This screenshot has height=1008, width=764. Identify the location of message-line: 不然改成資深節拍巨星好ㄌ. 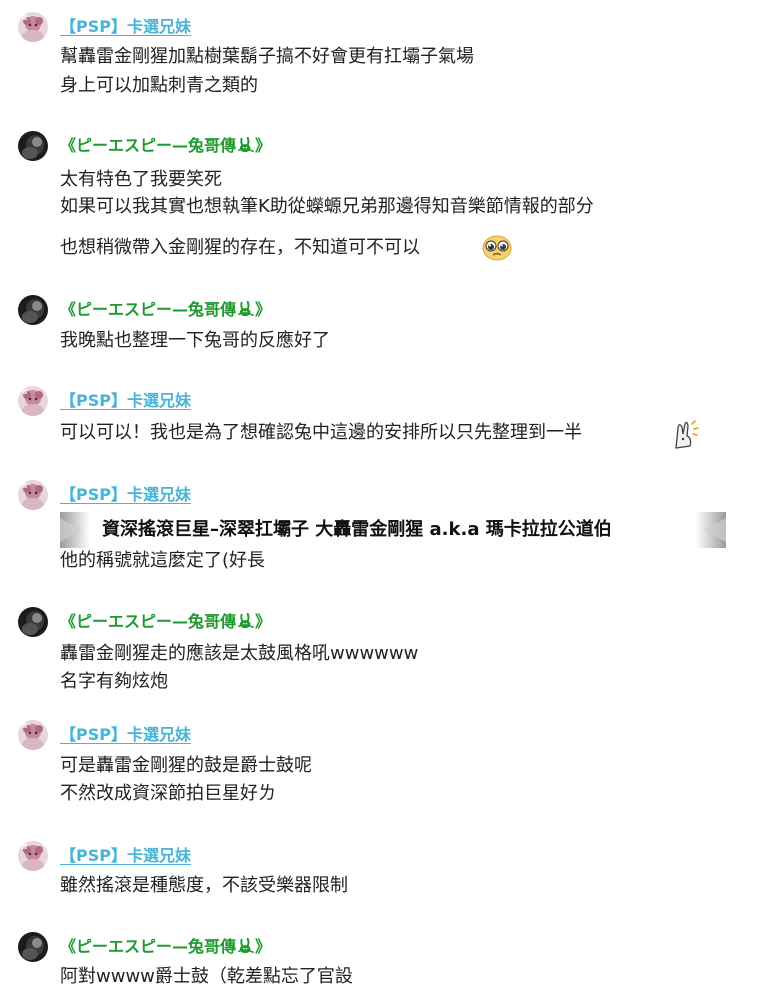
(168, 793).